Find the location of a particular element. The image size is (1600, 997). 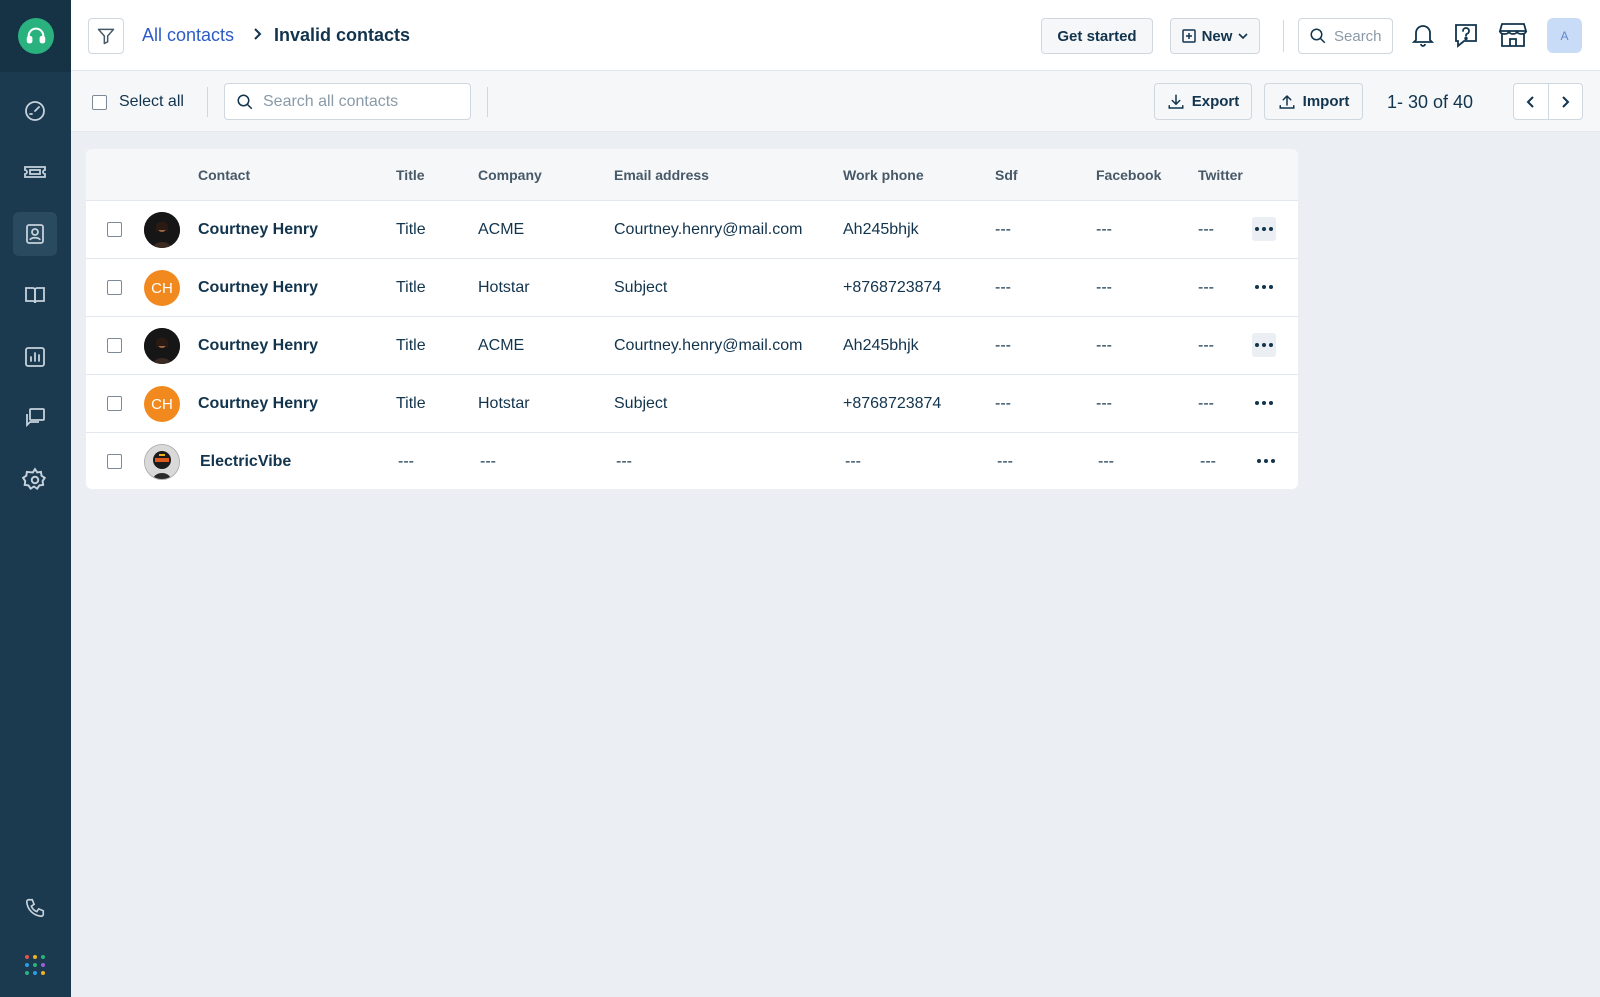

select-all-label: Select all is located at coordinates (151, 101).